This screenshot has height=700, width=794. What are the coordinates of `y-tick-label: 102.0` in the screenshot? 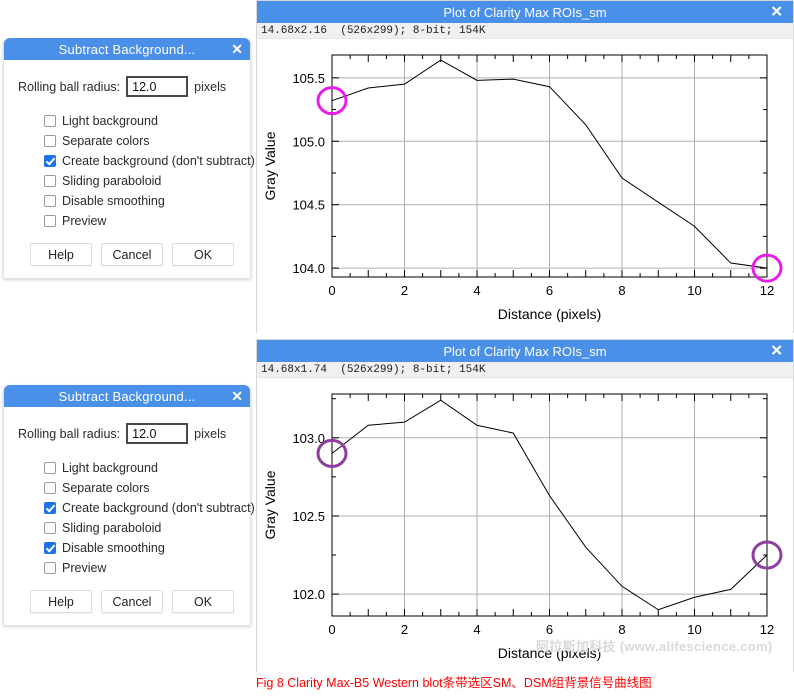 It's located at (308, 594).